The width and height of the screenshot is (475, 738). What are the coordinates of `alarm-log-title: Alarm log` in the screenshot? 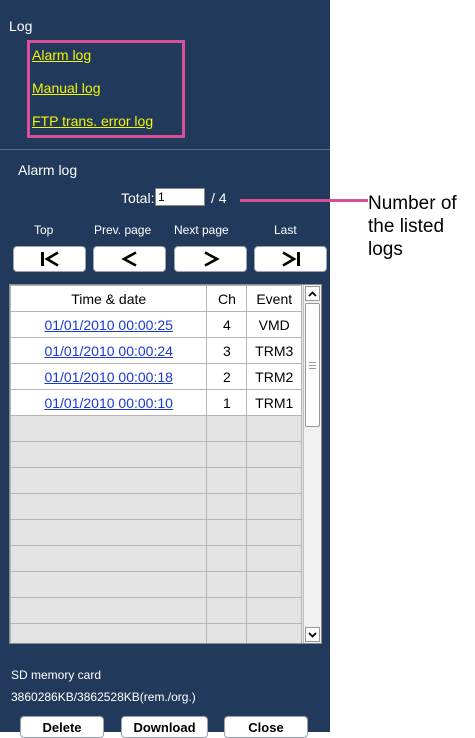 It's located at (48, 170).